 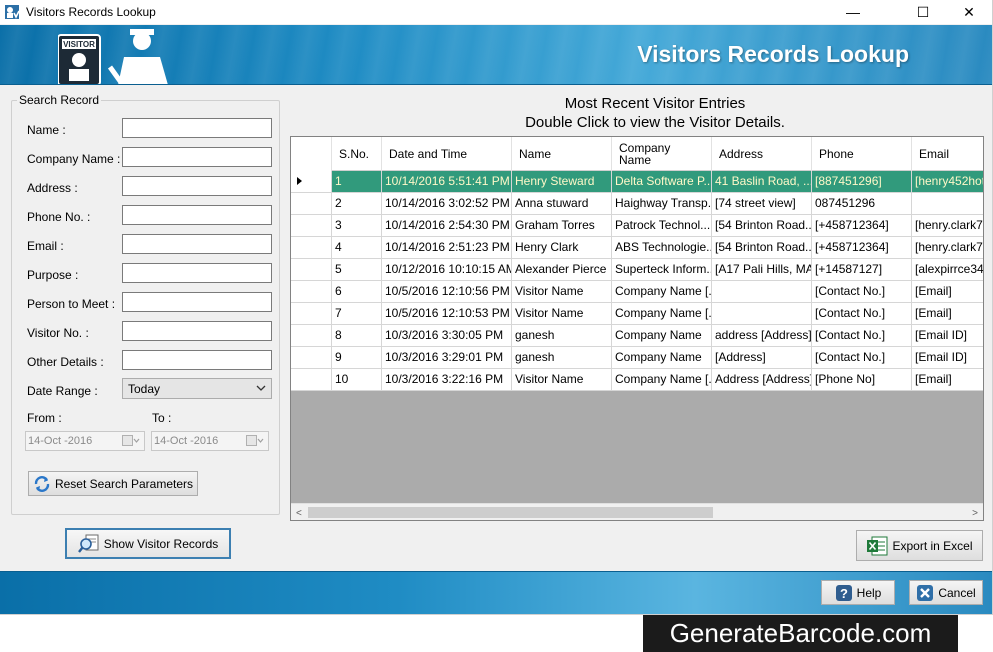 I want to click on cell-phone: [887451296], so click(x=862, y=181).